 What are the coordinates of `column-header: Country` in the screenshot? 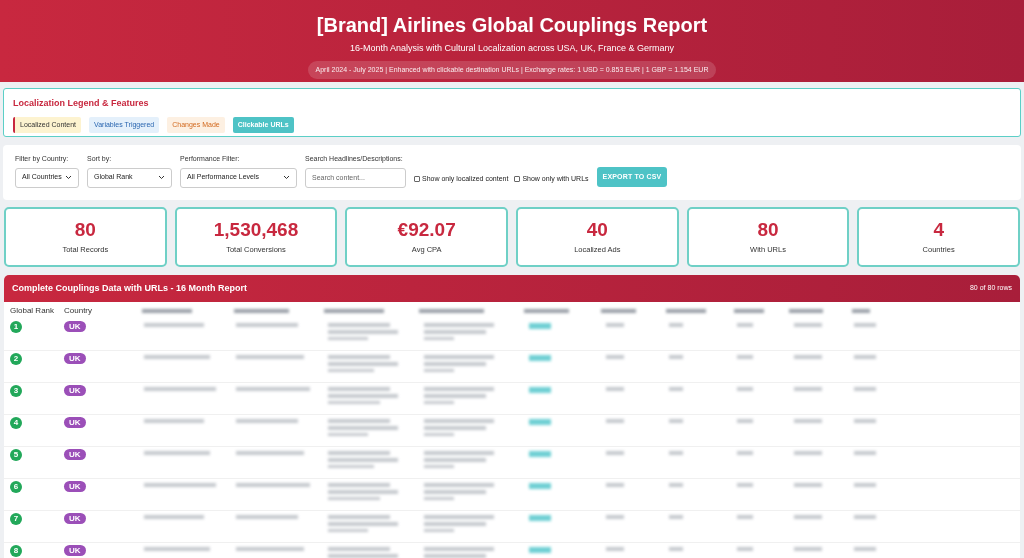 It's located at (78, 310).